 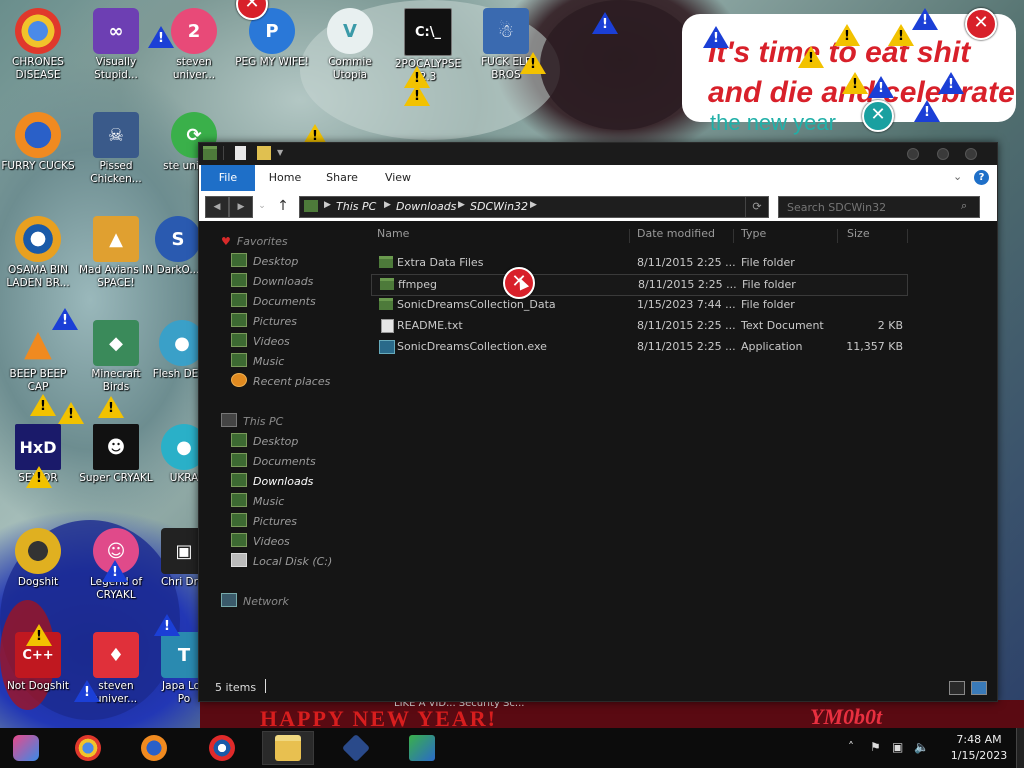 I want to click on properties-icon, so click(x=240, y=153).